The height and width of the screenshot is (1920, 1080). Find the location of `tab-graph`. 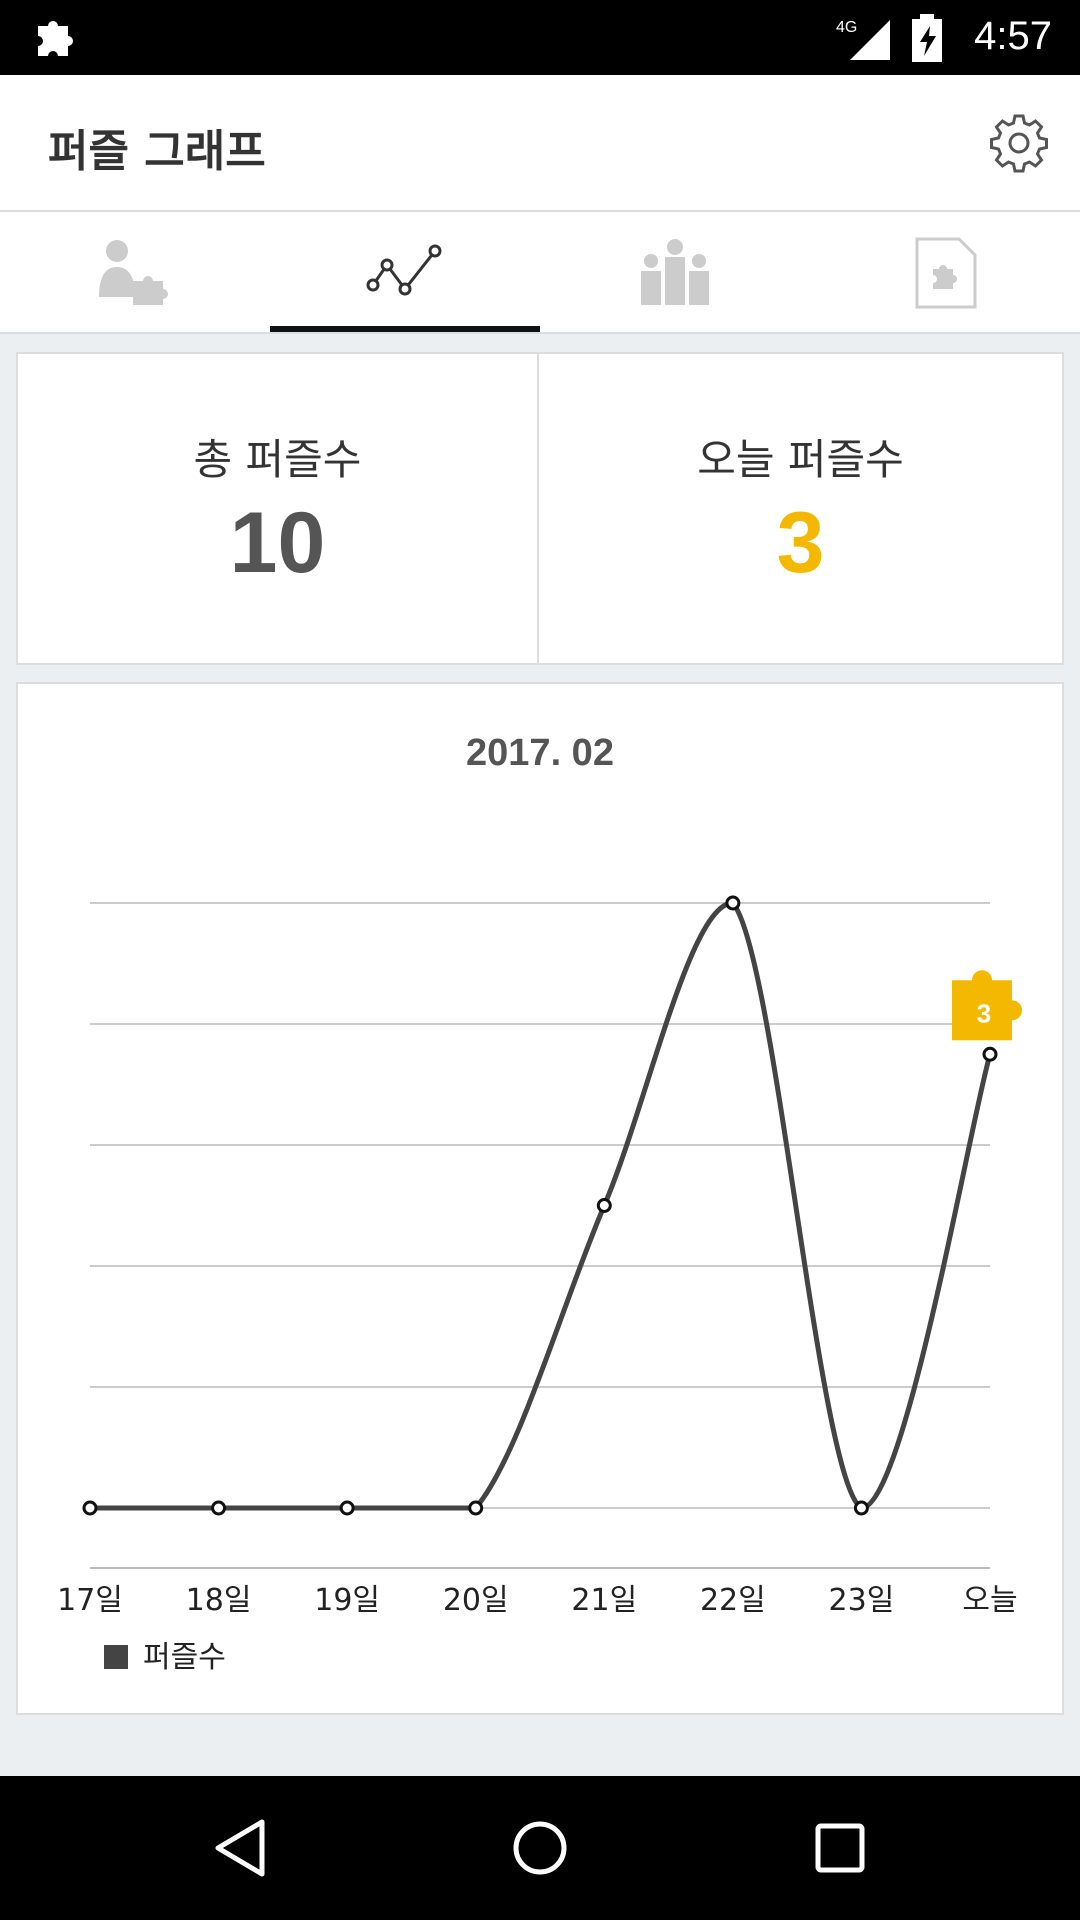

tab-graph is located at coordinates (405, 272).